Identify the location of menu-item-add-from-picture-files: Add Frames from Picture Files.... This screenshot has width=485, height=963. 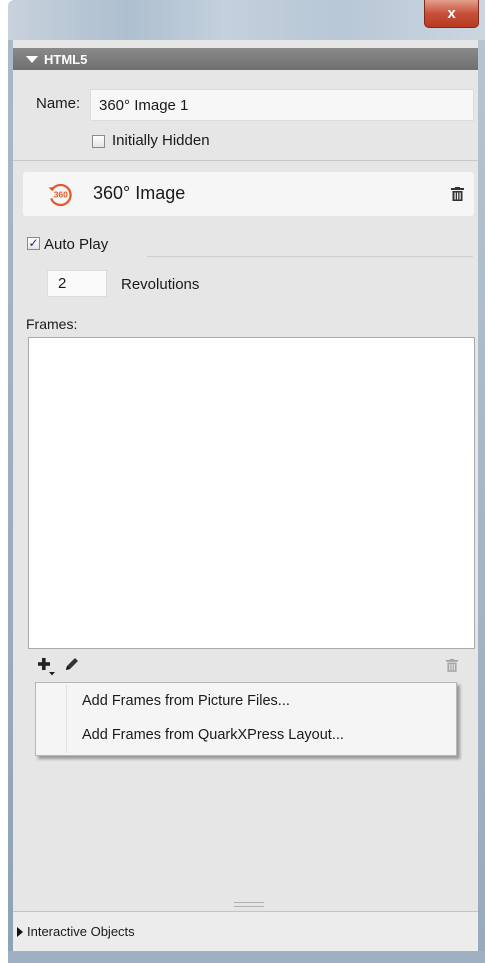
(186, 701).